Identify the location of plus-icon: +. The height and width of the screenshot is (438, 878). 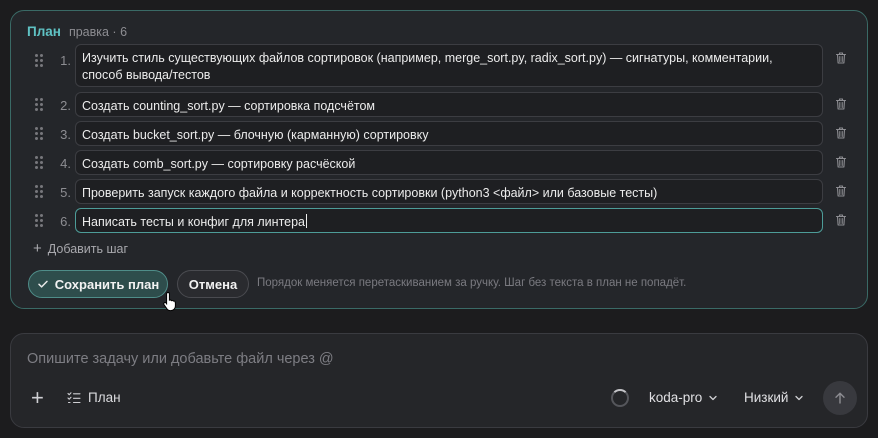
(37, 248).